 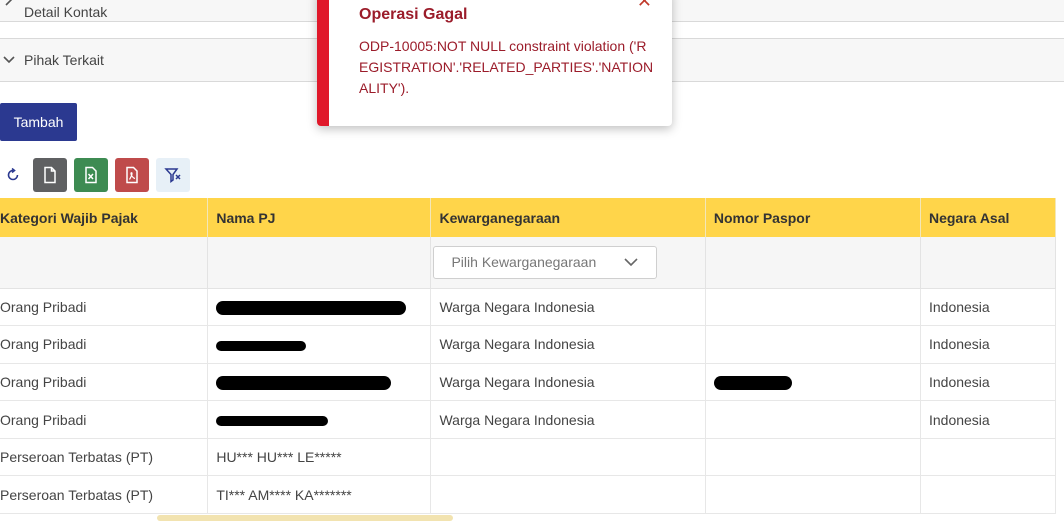 What do you see at coordinates (644, 5) in the screenshot?
I see `close-icon: ✕` at bounding box center [644, 5].